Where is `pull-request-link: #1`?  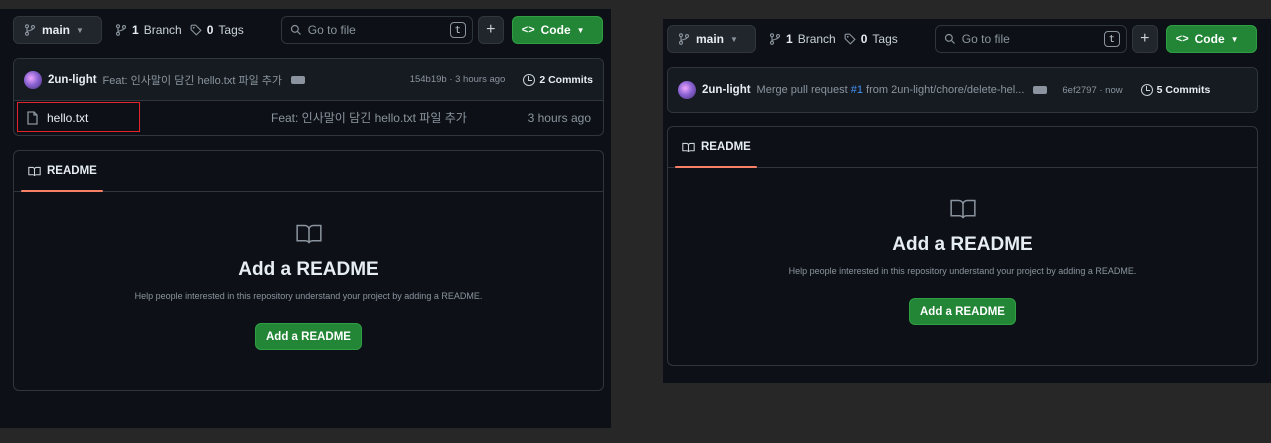 pull-request-link: #1 is located at coordinates (857, 90).